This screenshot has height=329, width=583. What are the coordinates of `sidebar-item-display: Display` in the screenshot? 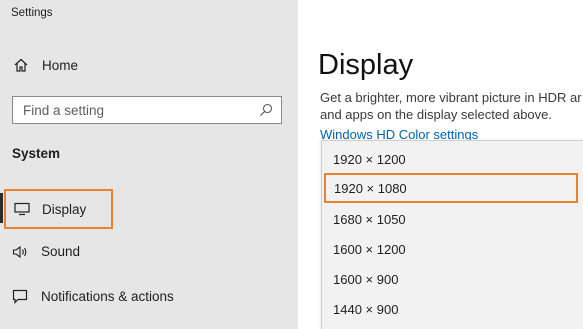 It's located at (58, 209).